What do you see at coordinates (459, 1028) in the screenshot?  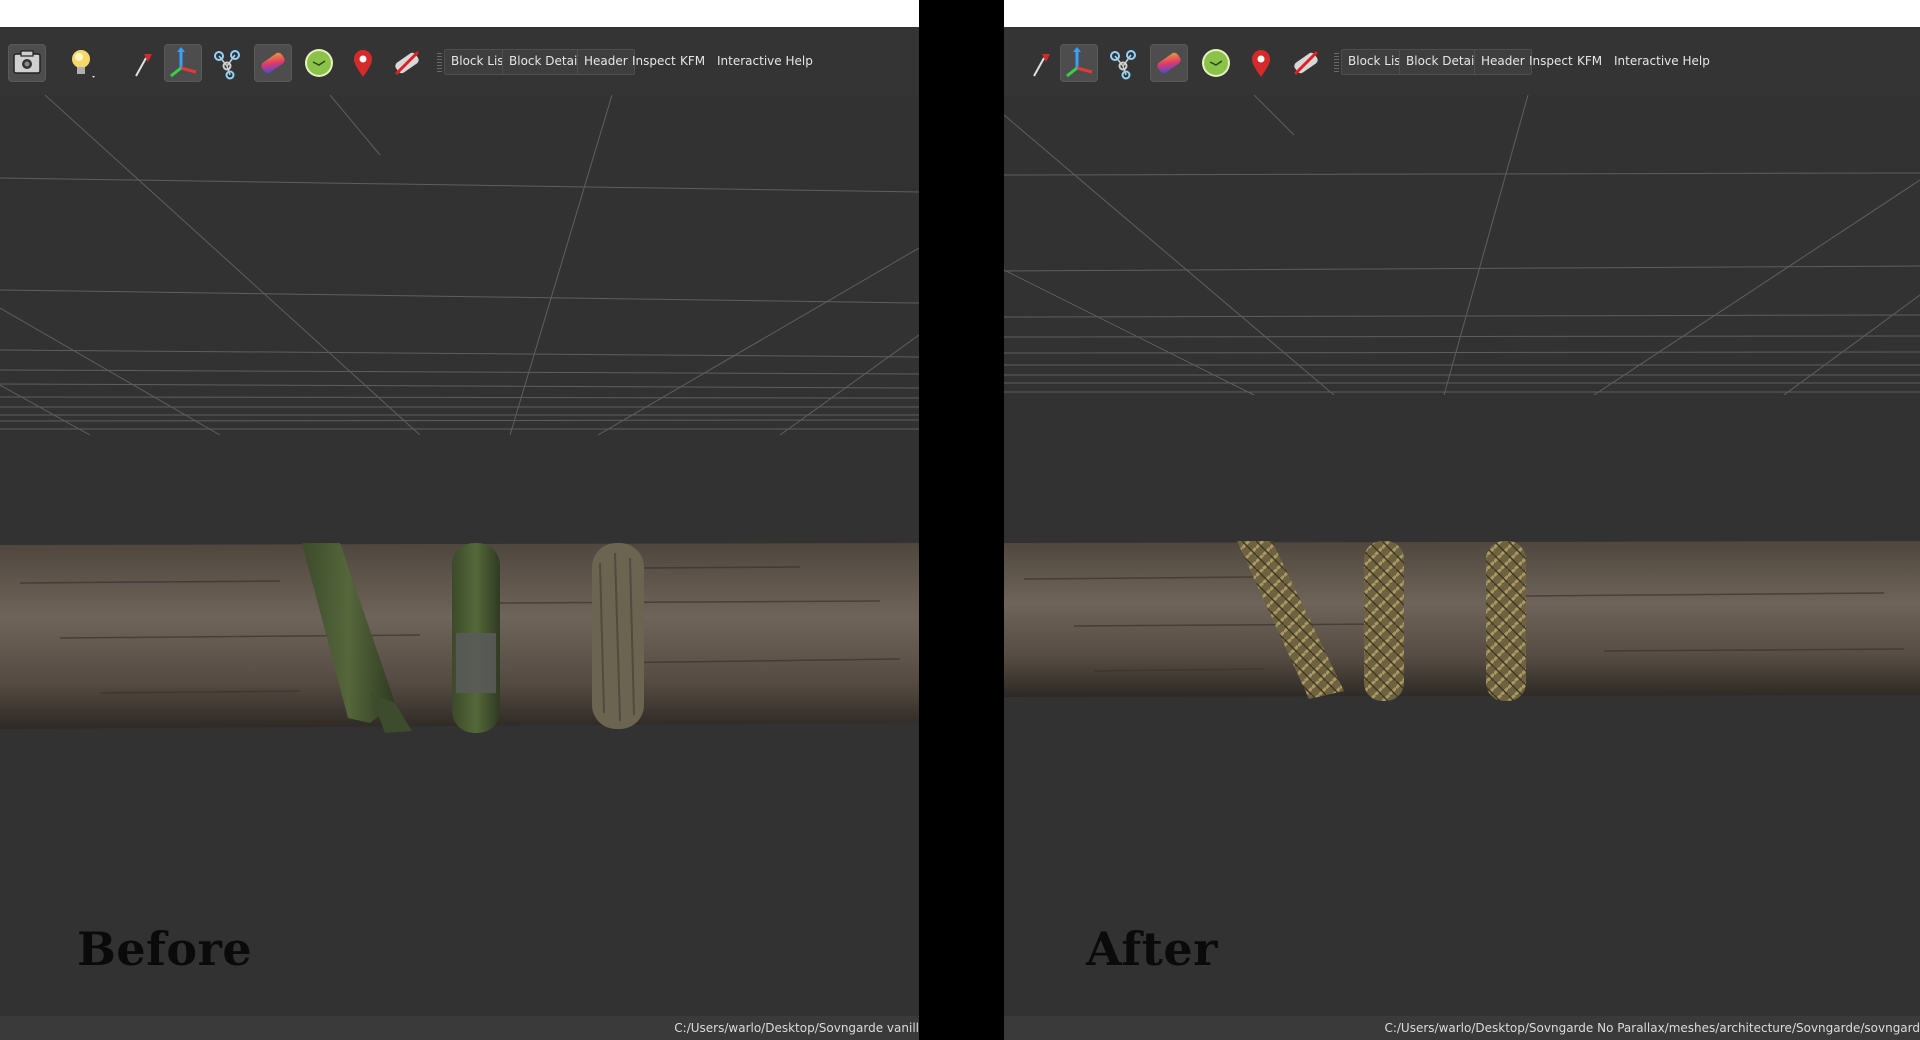 I see `status-bar: C:/Users/warlo/Desktop/Sovngarde vanill` at bounding box center [459, 1028].